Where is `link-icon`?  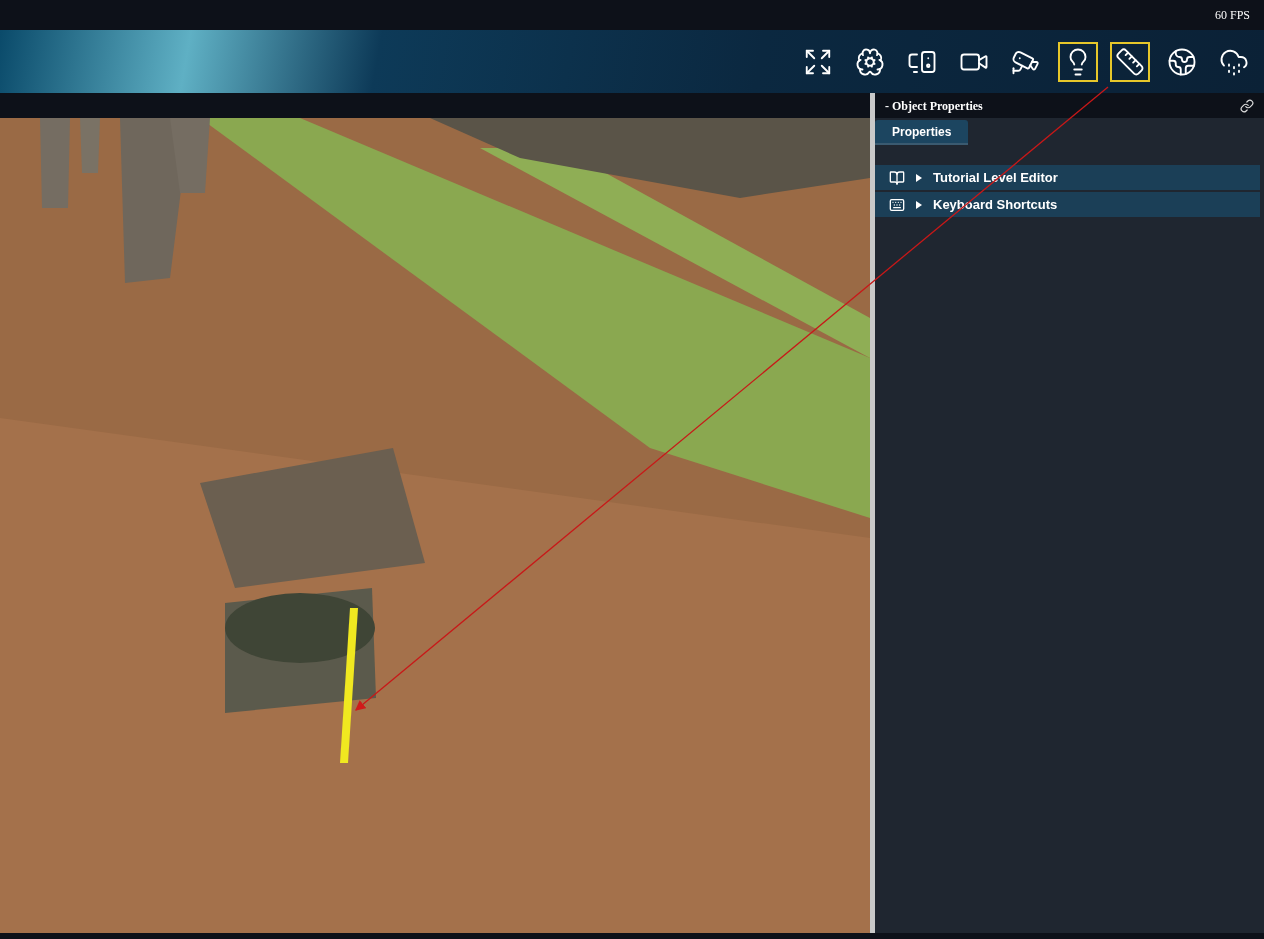
link-icon is located at coordinates (1247, 105).